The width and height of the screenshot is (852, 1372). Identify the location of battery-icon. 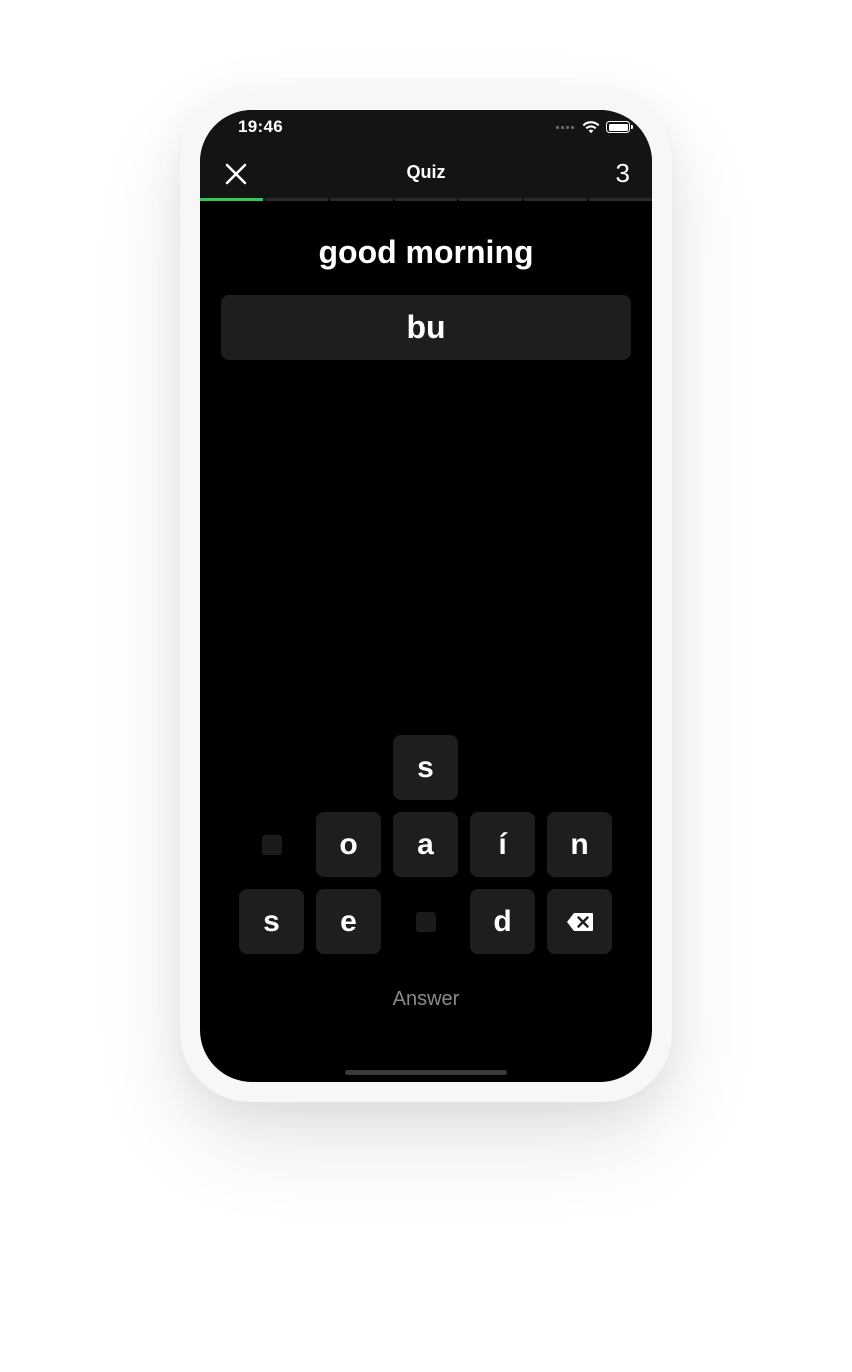
(619, 127).